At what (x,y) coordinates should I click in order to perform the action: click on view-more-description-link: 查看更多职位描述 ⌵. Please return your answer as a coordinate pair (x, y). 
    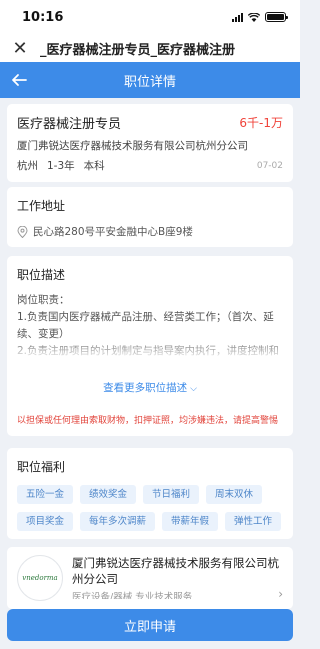
    Looking at the image, I should click on (150, 387).